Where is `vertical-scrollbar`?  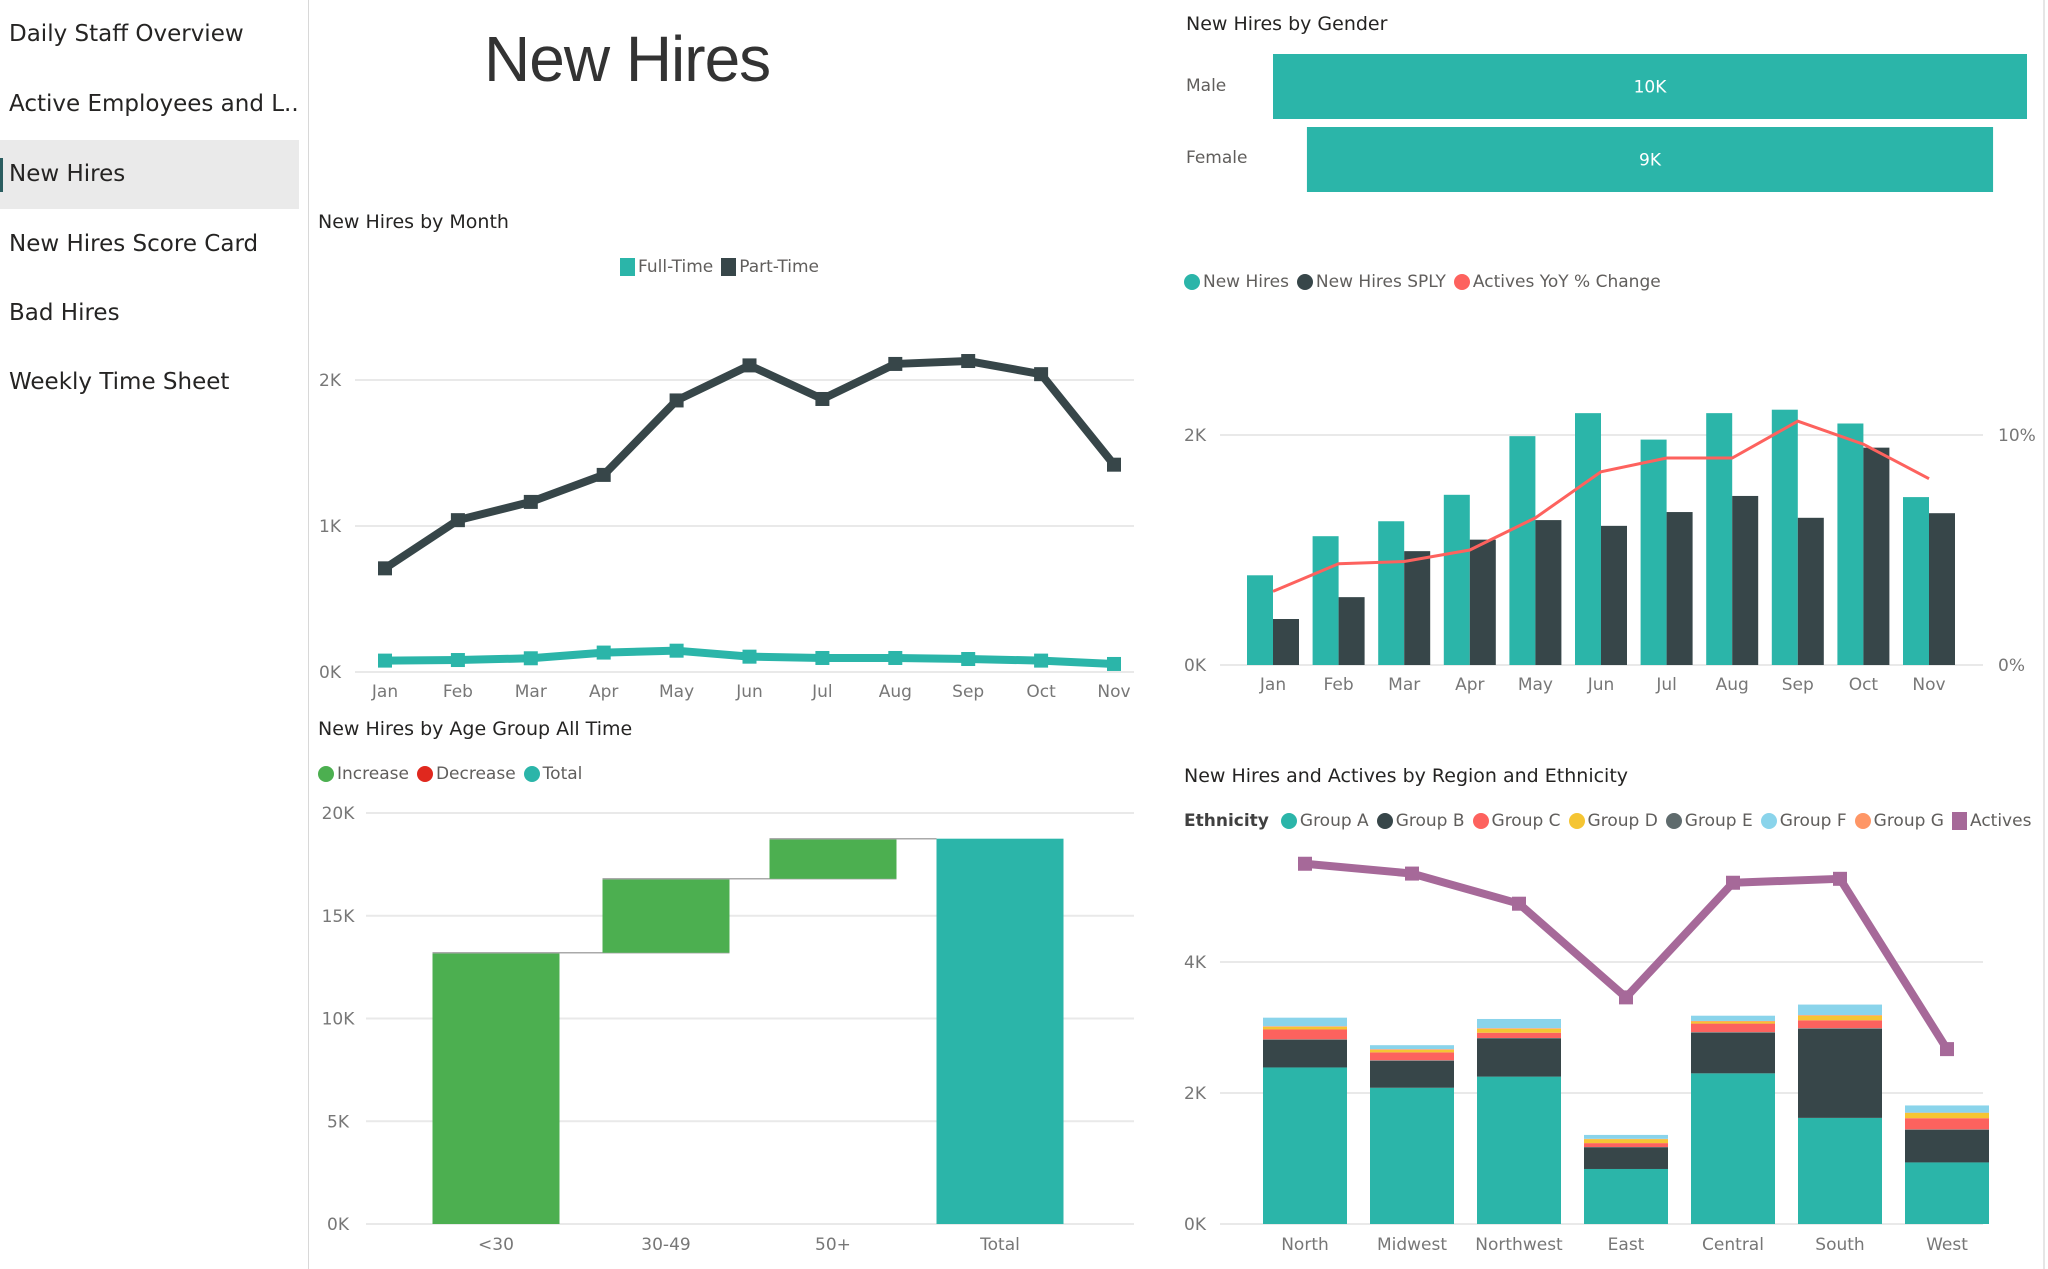 vertical-scrollbar is located at coordinates (2044, 634).